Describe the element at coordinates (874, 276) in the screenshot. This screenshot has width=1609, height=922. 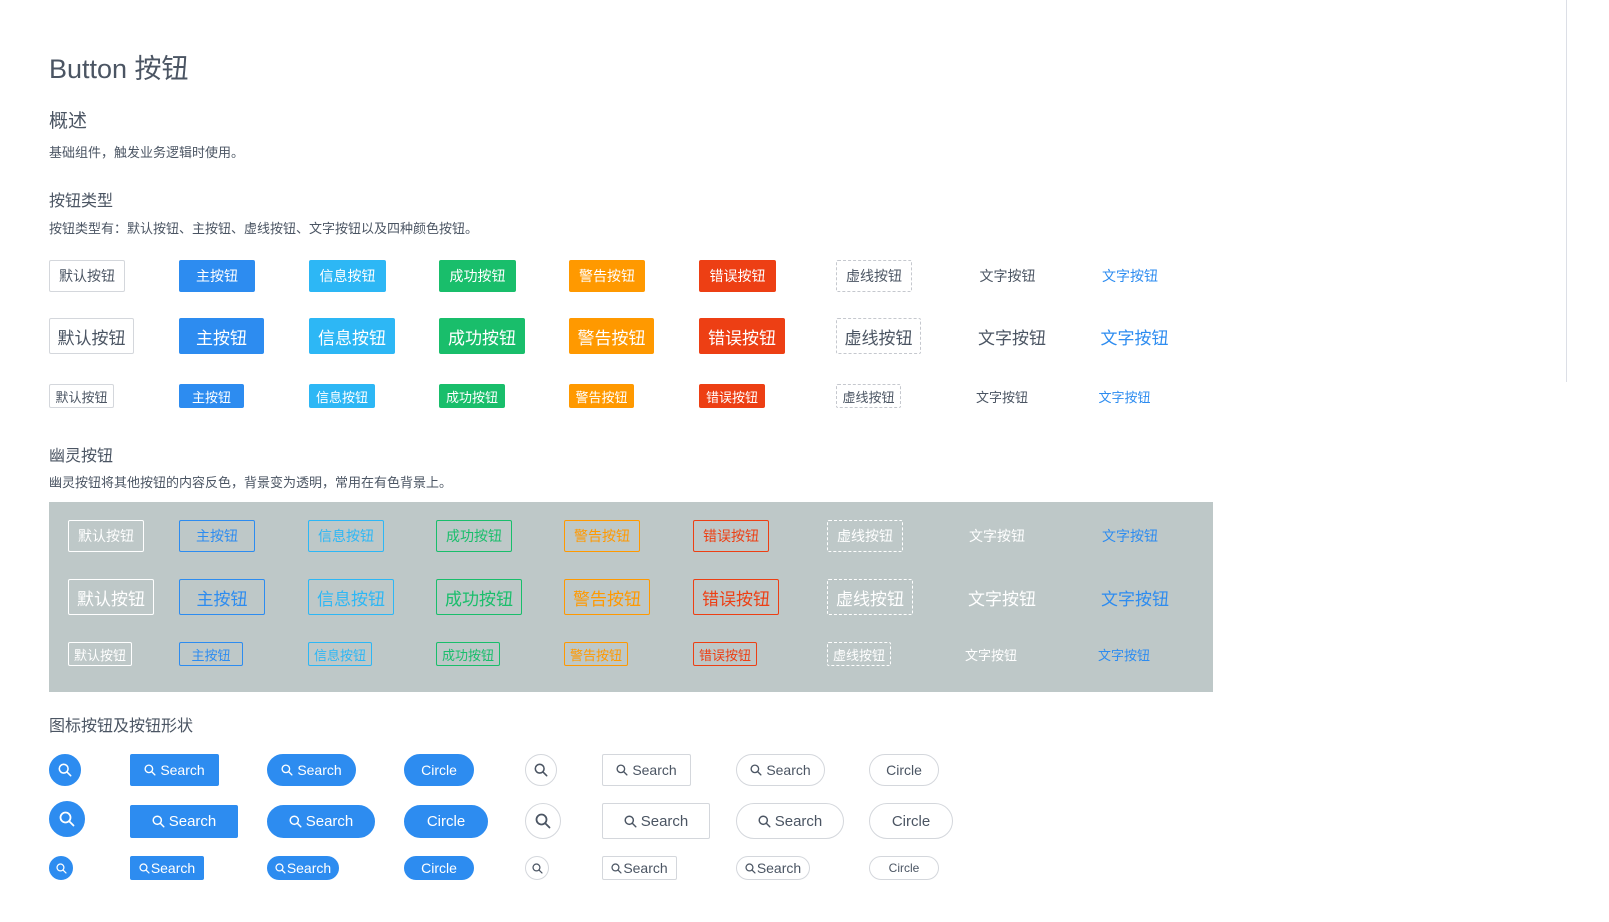
I see `dashed-button: 虚线按钮` at that location.